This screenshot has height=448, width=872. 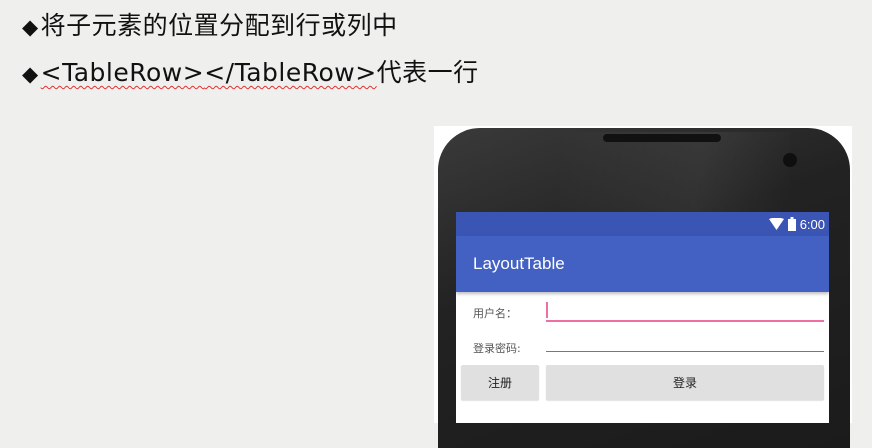 I want to click on bullet-line-1: ◆将子元素的位置分配到行或列中, so click(x=210, y=24).